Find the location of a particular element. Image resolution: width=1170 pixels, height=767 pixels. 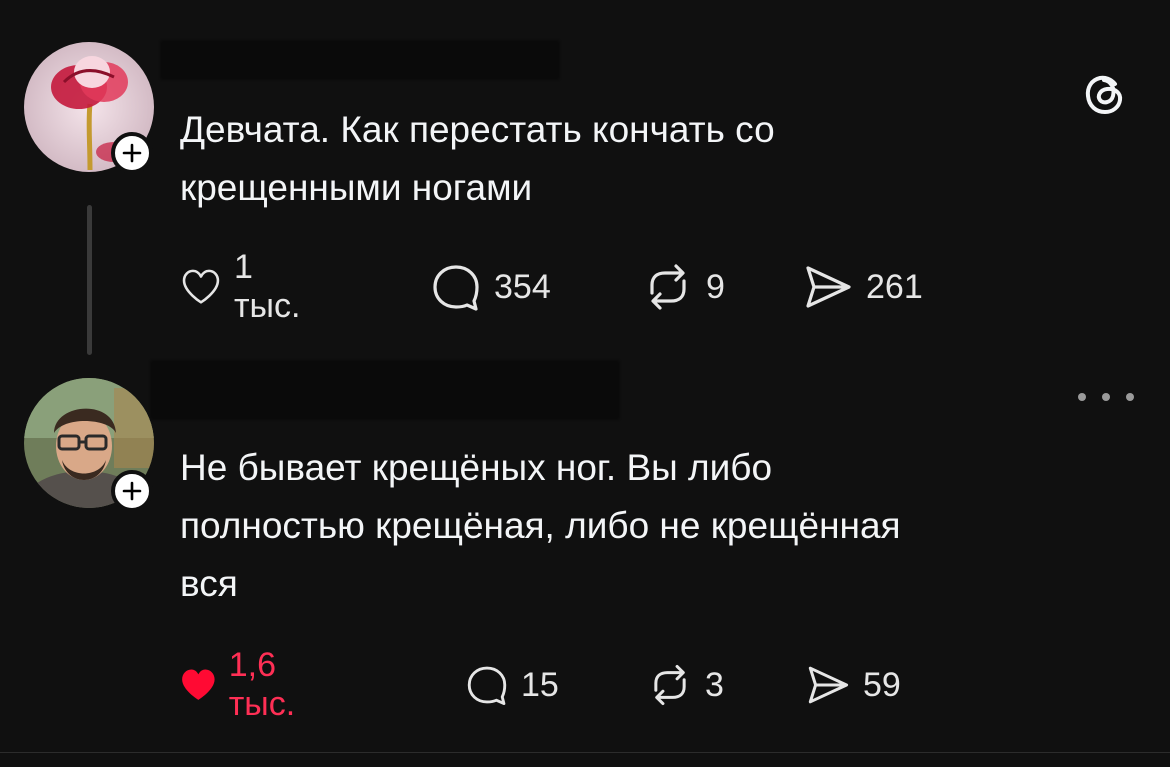

reply-count: 15 is located at coordinates (540, 684).